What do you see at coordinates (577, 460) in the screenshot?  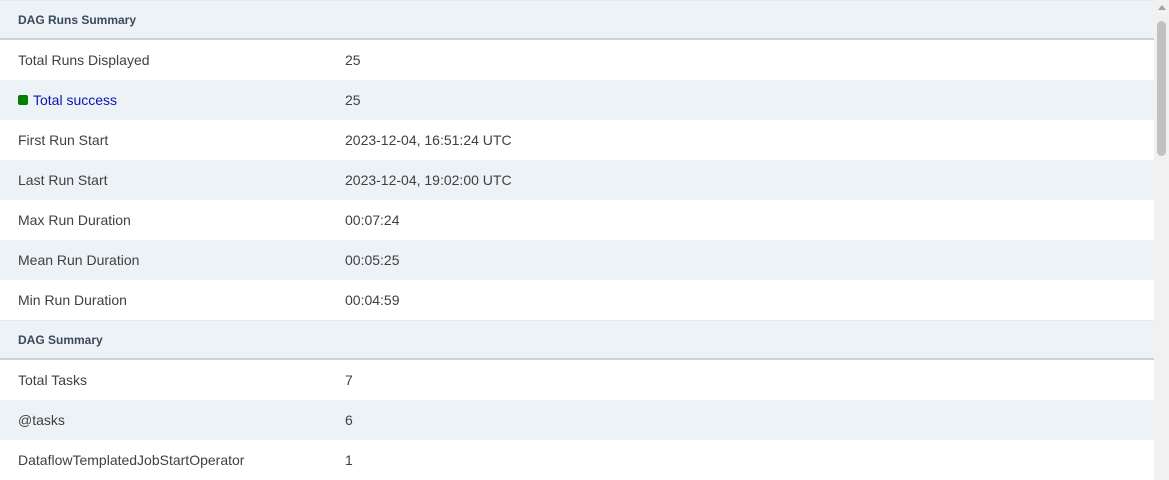 I see `table-row: DataflowTemplatedJobStartOperator 1` at bounding box center [577, 460].